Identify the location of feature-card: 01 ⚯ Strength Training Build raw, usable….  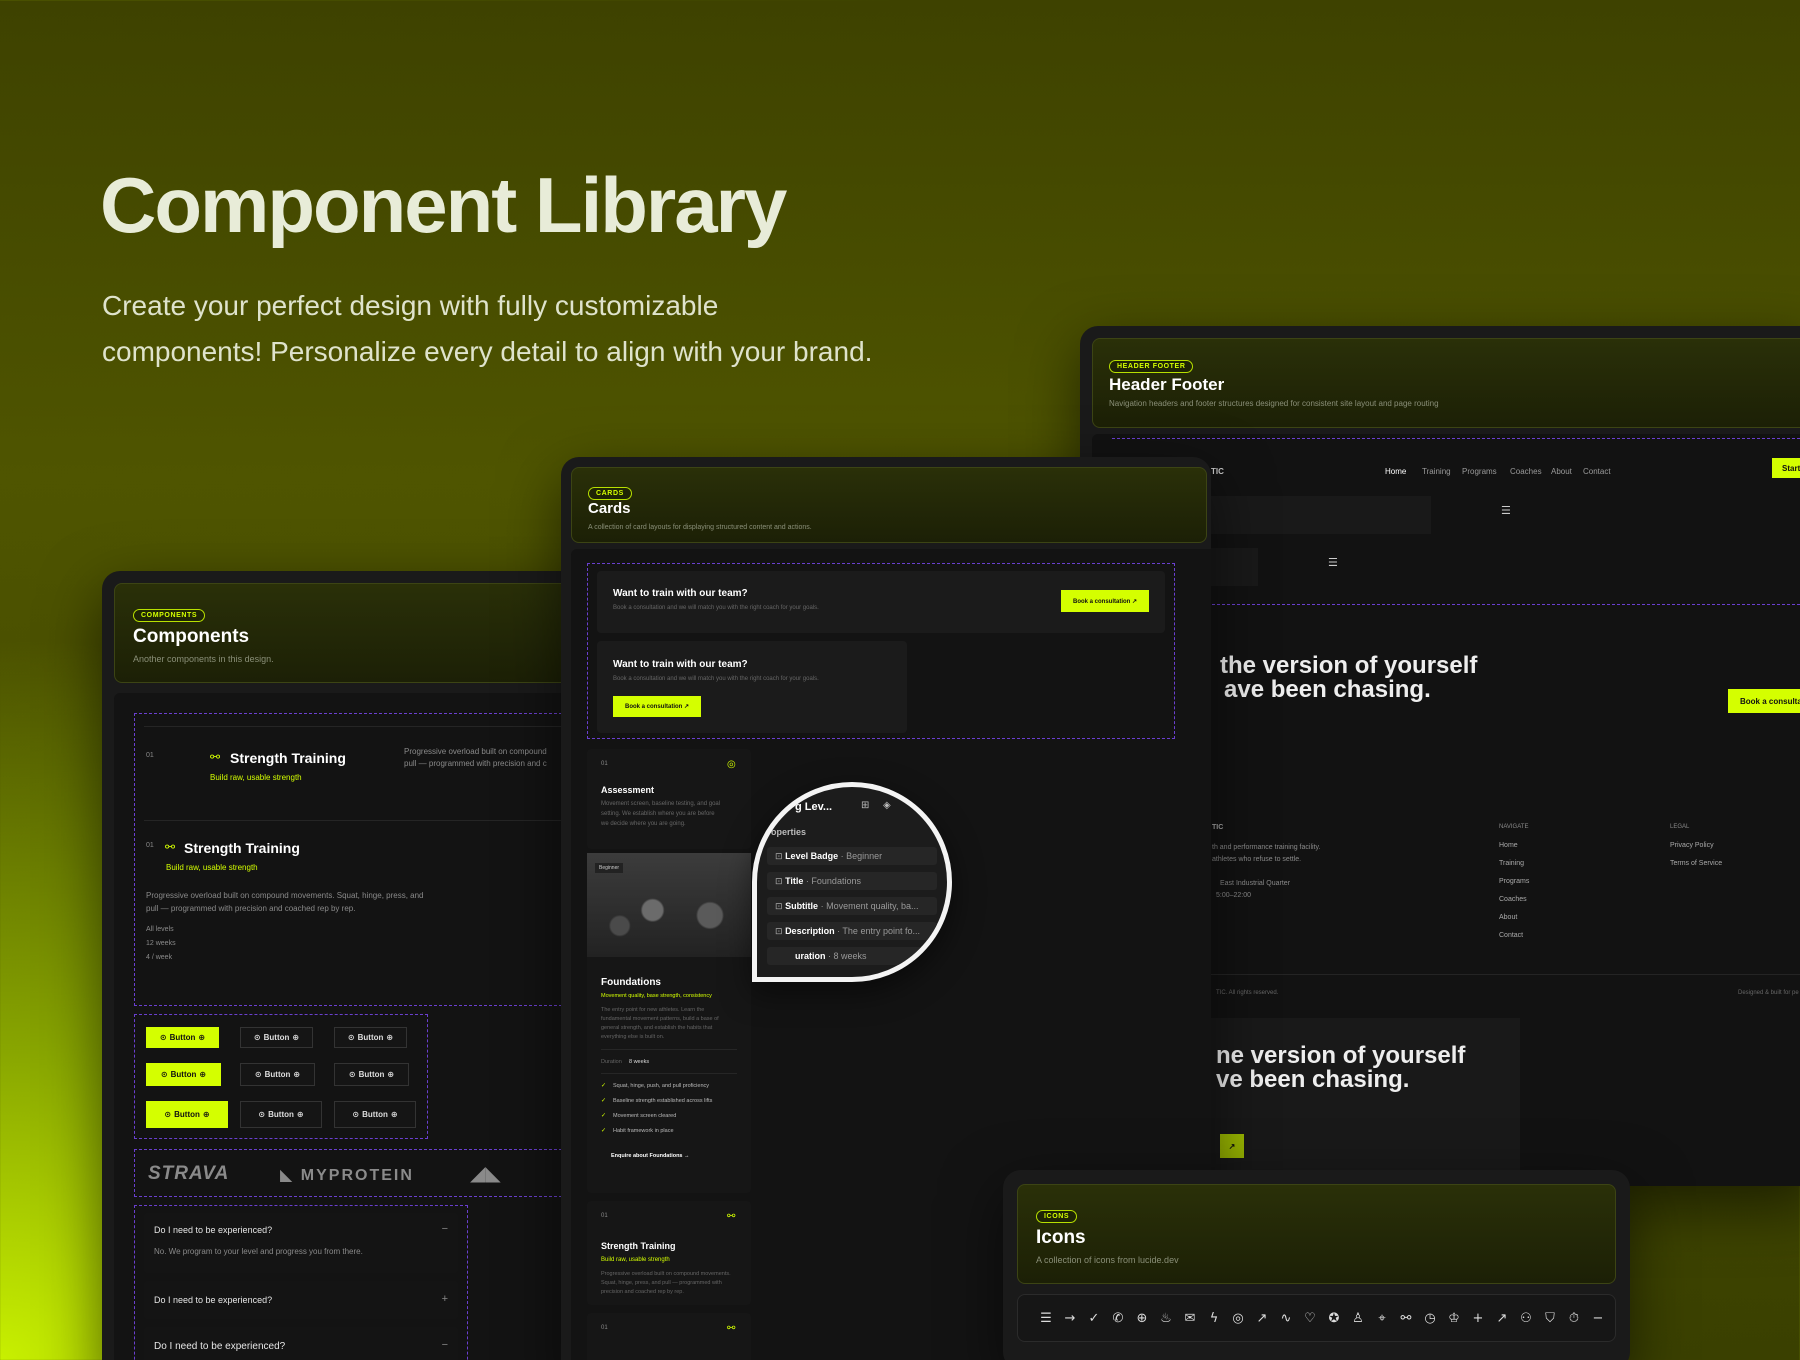
(669, 1253).